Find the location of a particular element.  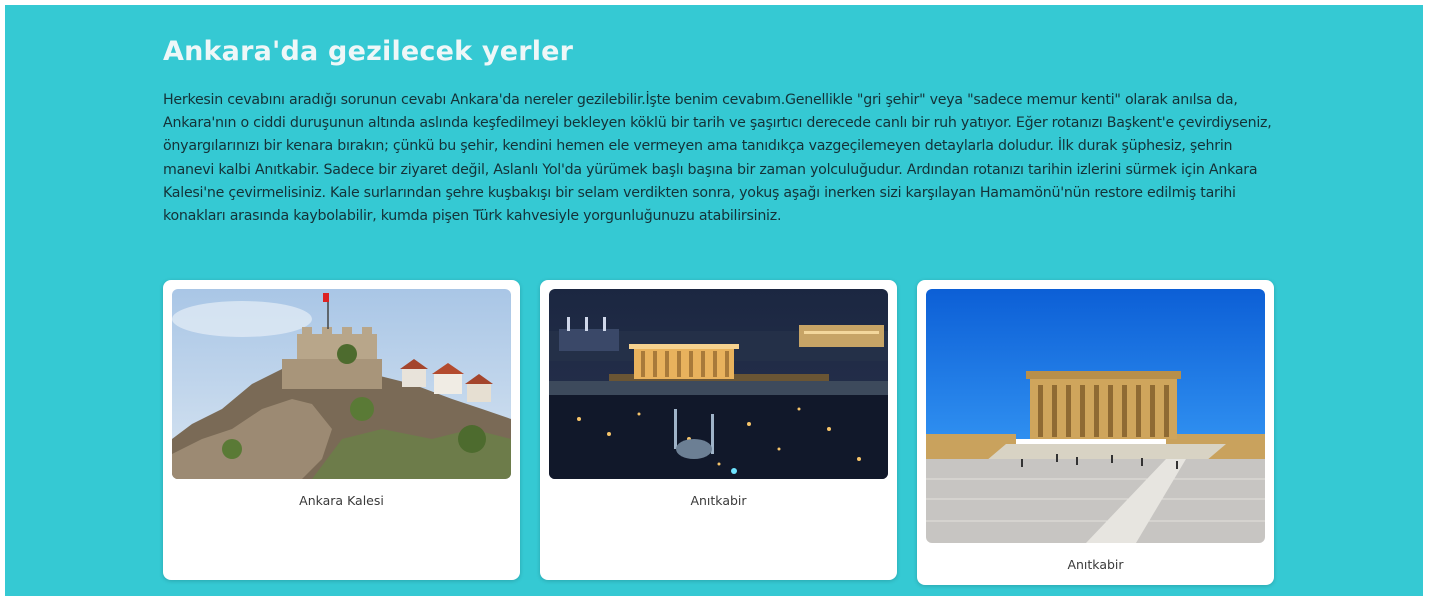

gallery-card-anitkabir-day: Anıtkabir is located at coordinates (1095, 432).